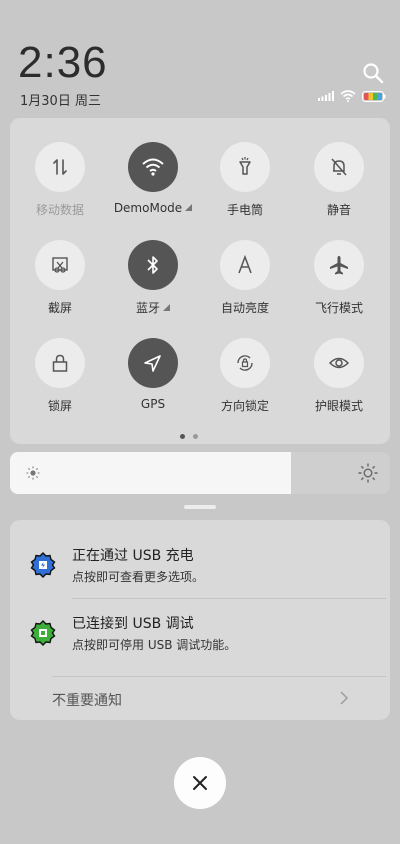 The width and height of the screenshot is (400, 844). Describe the element at coordinates (133, 556) in the screenshot. I see `notification-title: 正在通过 USB 充电` at that location.